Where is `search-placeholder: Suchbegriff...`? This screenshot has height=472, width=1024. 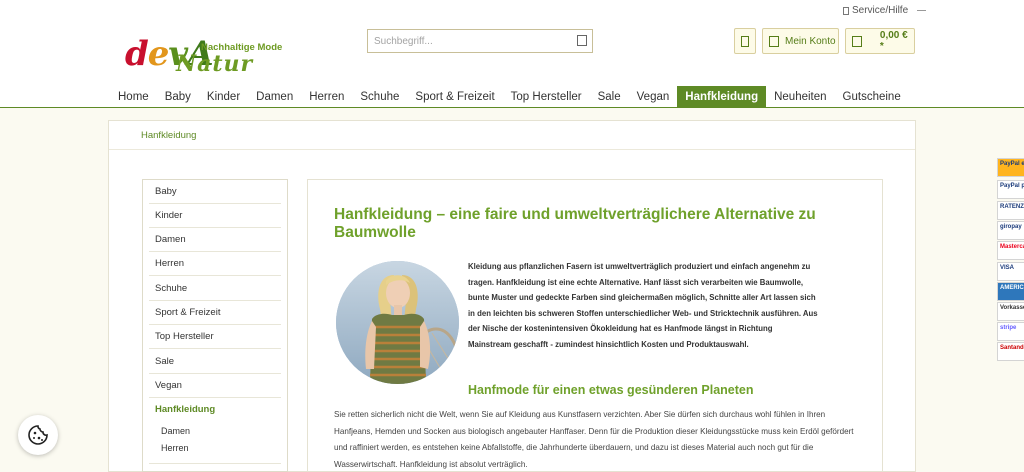 search-placeholder: Suchbegriff... is located at coordinates (403, 41).